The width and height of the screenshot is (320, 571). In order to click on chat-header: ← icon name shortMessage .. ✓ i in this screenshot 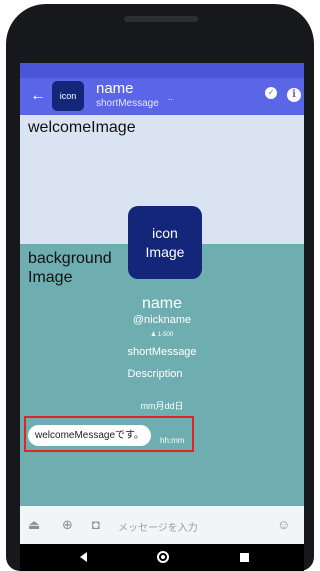, I will do `click(162, 96)`.